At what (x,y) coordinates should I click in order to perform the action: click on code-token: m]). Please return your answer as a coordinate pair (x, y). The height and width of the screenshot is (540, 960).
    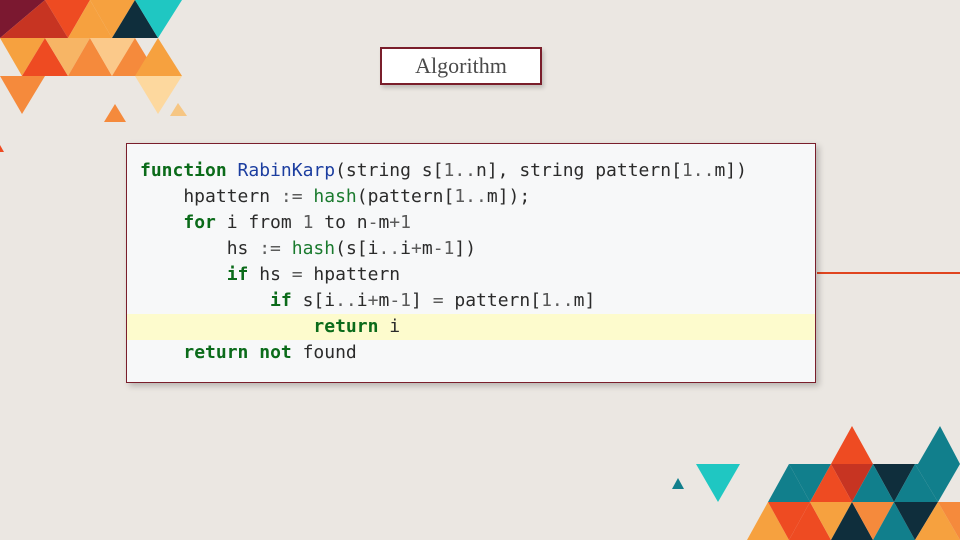
    Looking at the image, I should click on (730, 170).